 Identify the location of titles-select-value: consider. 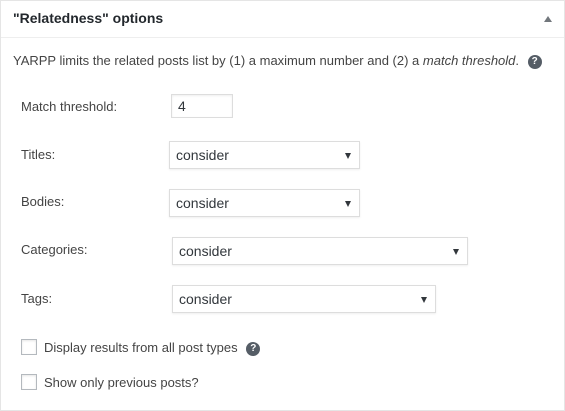
(202, 155).